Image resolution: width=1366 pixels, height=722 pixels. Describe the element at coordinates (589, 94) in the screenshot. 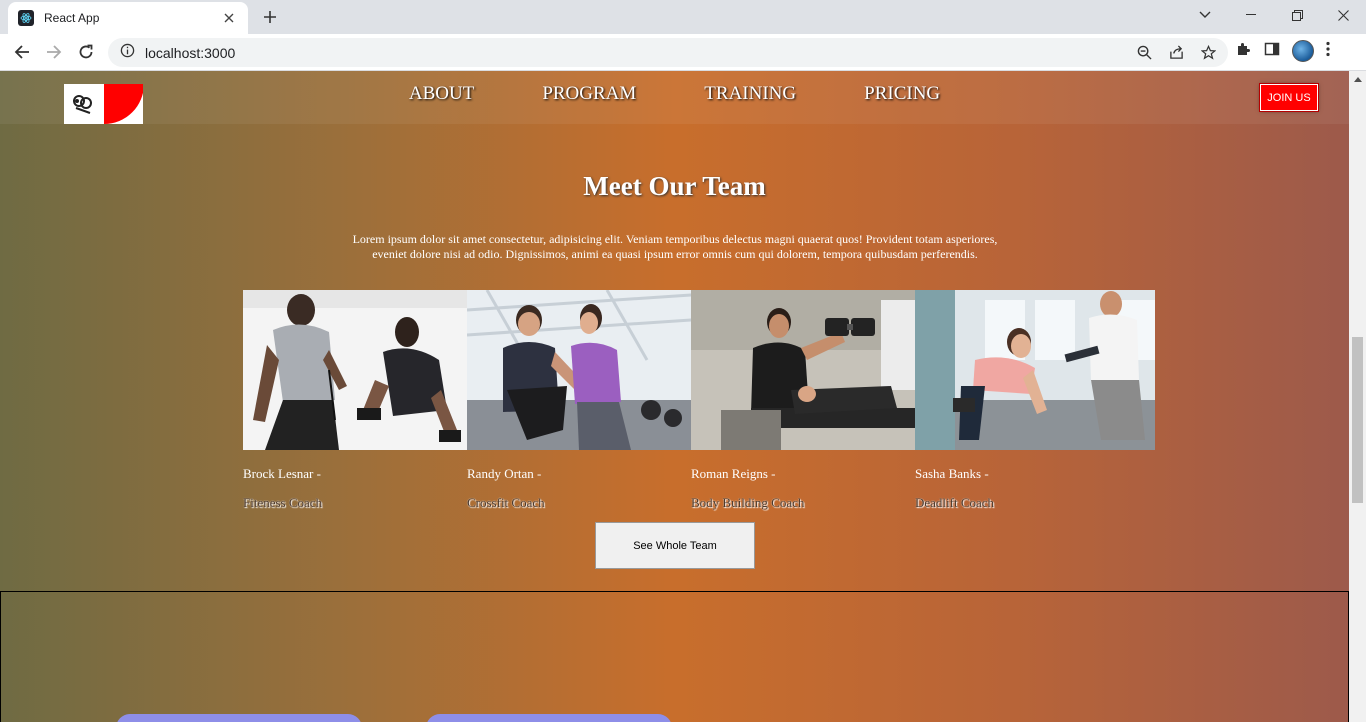

I see `nav-link-program: PROGRAM` at that location.